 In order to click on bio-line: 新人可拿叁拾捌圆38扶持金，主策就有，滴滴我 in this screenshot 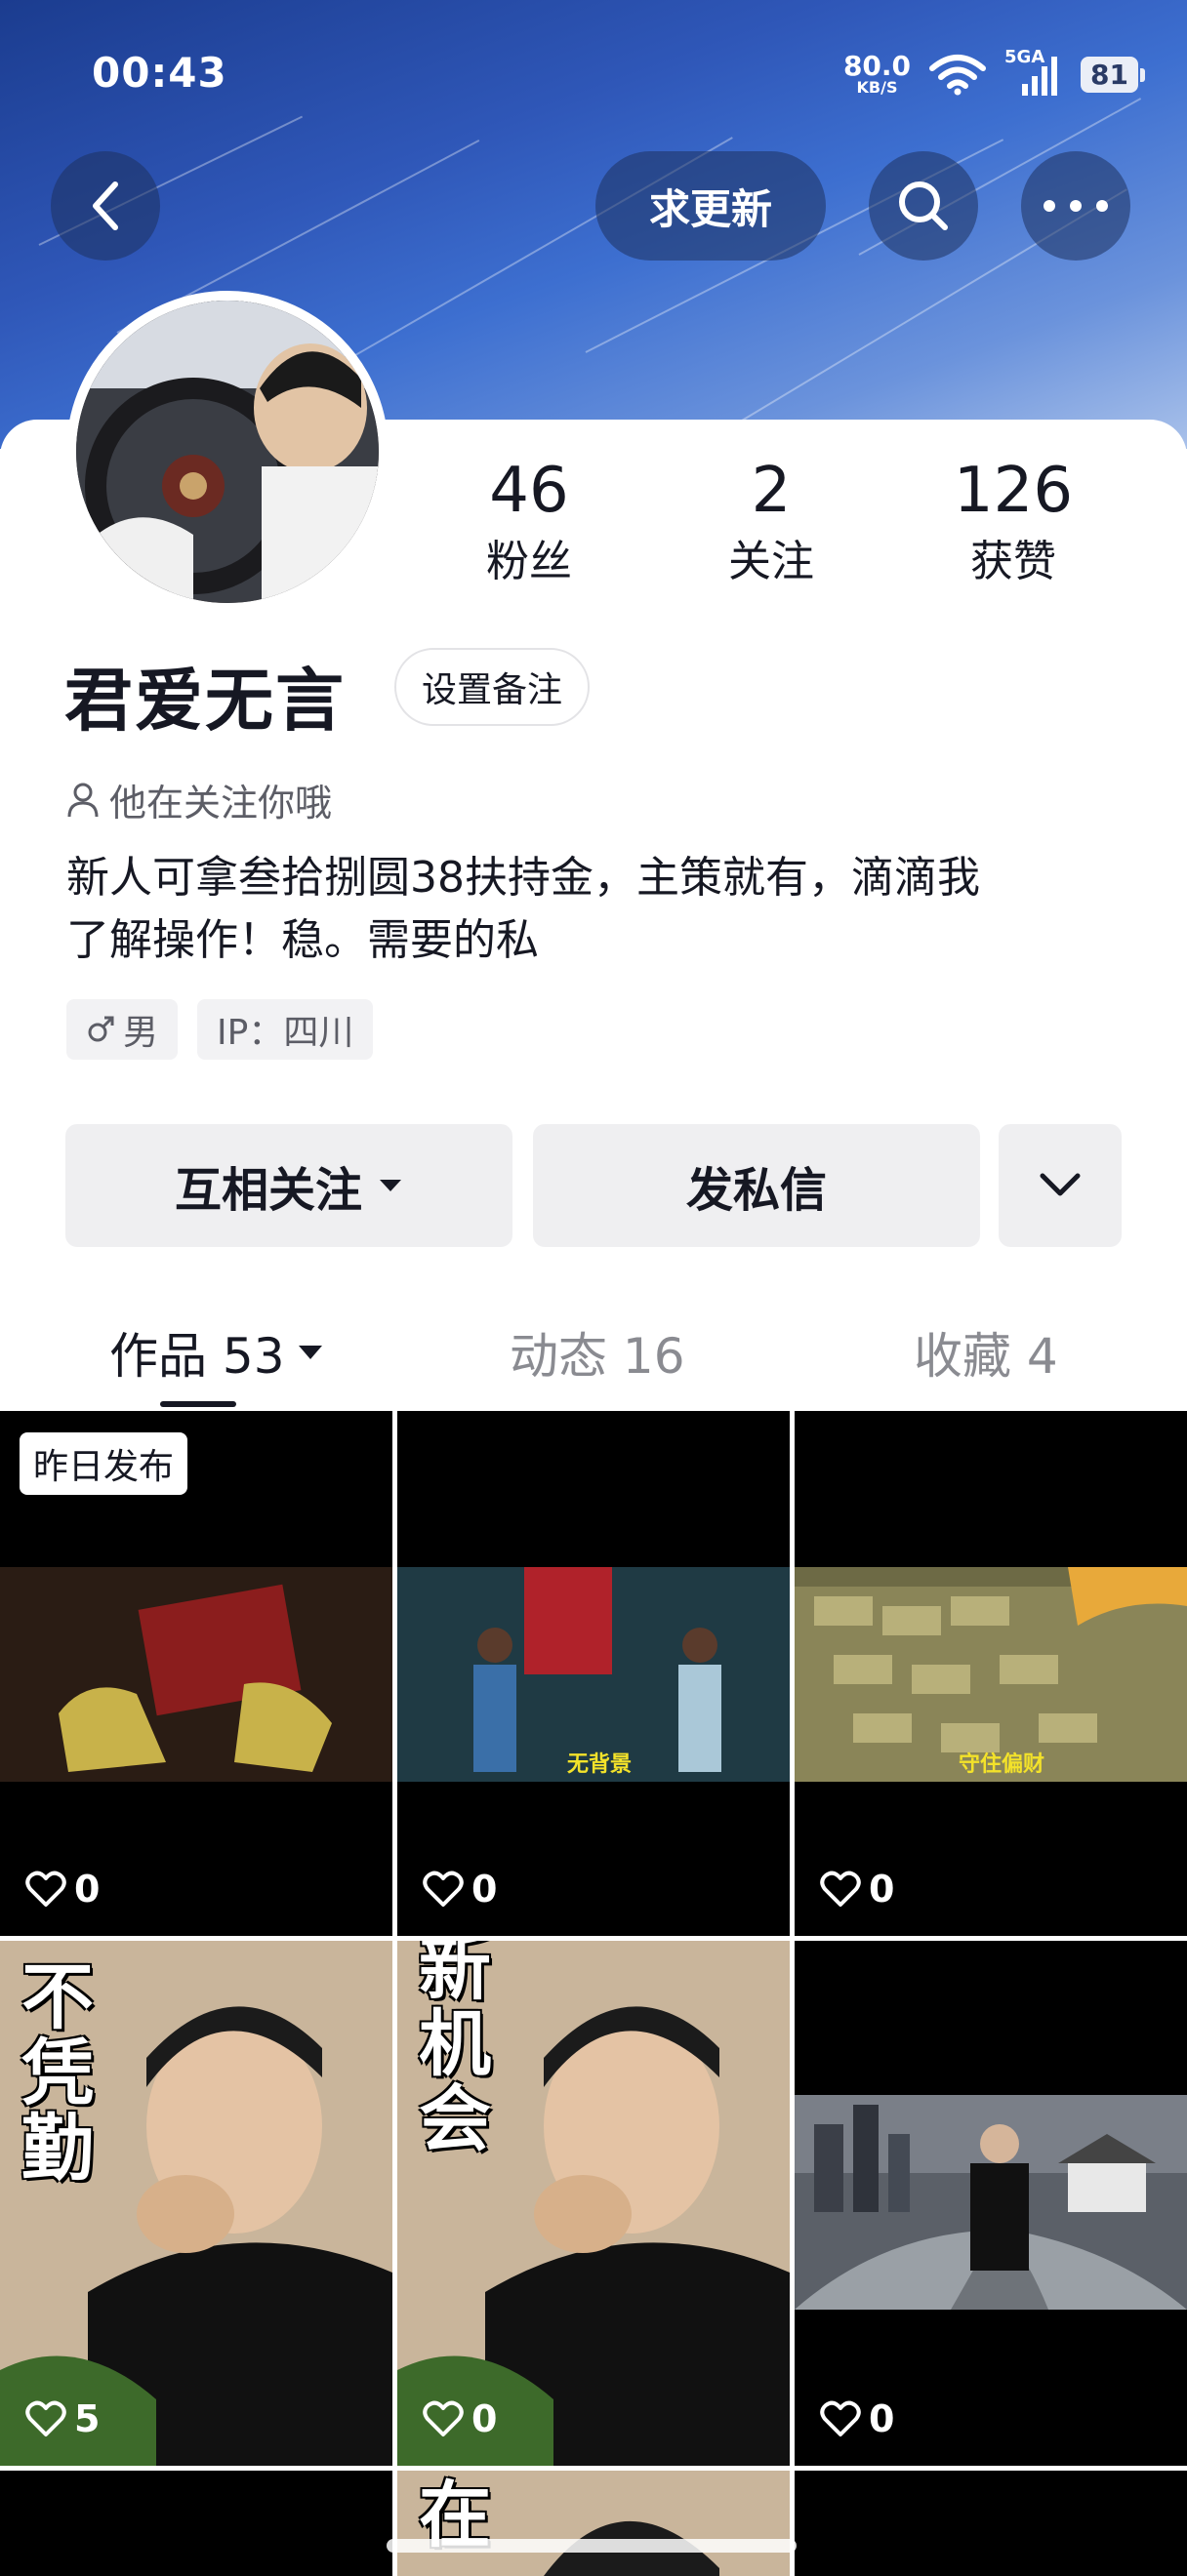, I will do `click(523, 878)`.